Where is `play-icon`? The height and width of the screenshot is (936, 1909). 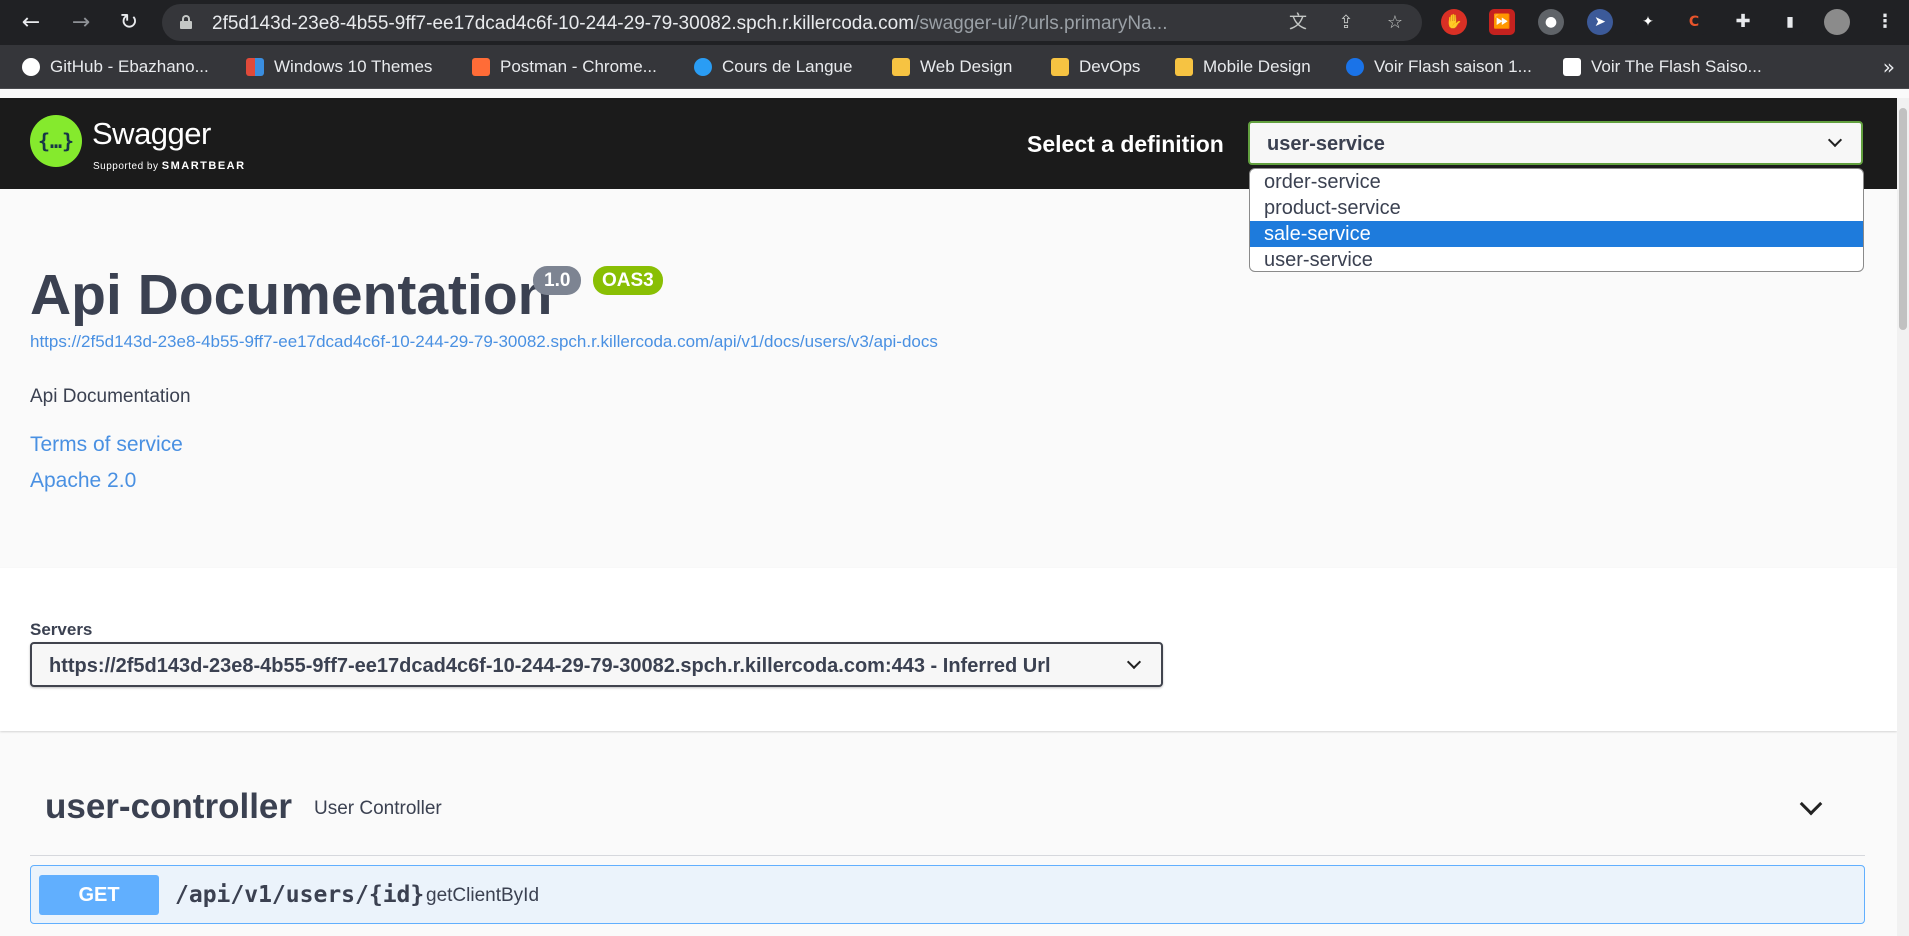
play-icon is located at coordinates (1355, 67).